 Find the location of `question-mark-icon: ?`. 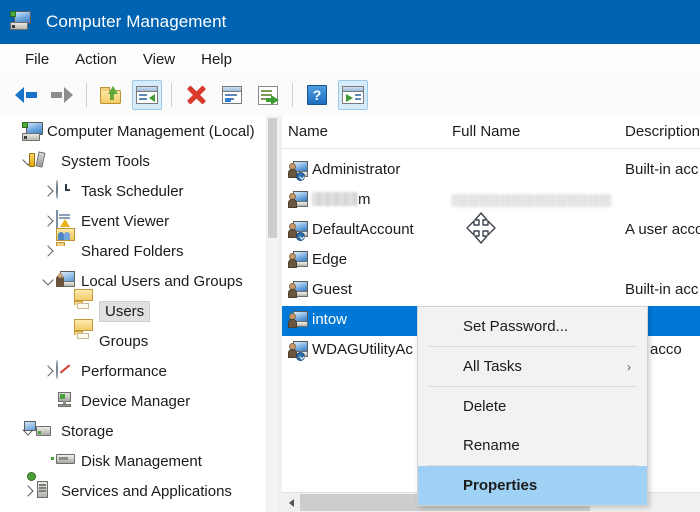

question-mark-icon: ? is located at coordinates (317, 95).